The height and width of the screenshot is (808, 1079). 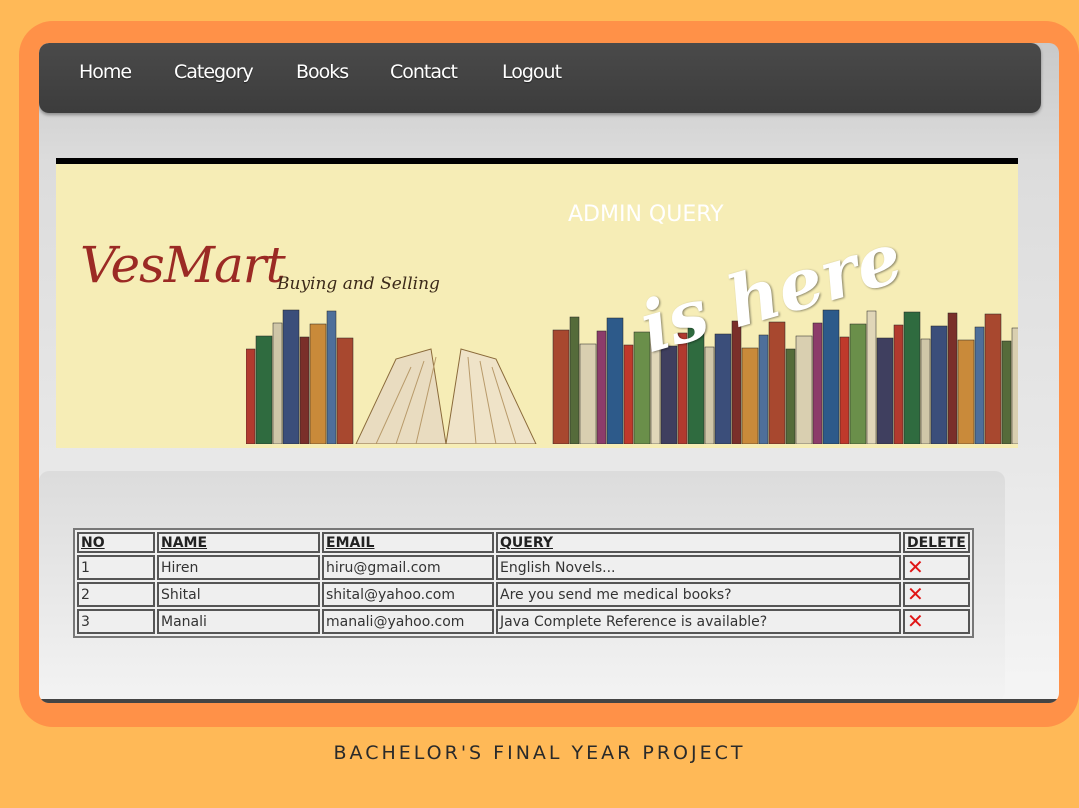 What do you see at coordinates (698, 621) in the screenshot?
I see `cell-query: Java Complete Reference is available?` at bounding box center [698, 621].